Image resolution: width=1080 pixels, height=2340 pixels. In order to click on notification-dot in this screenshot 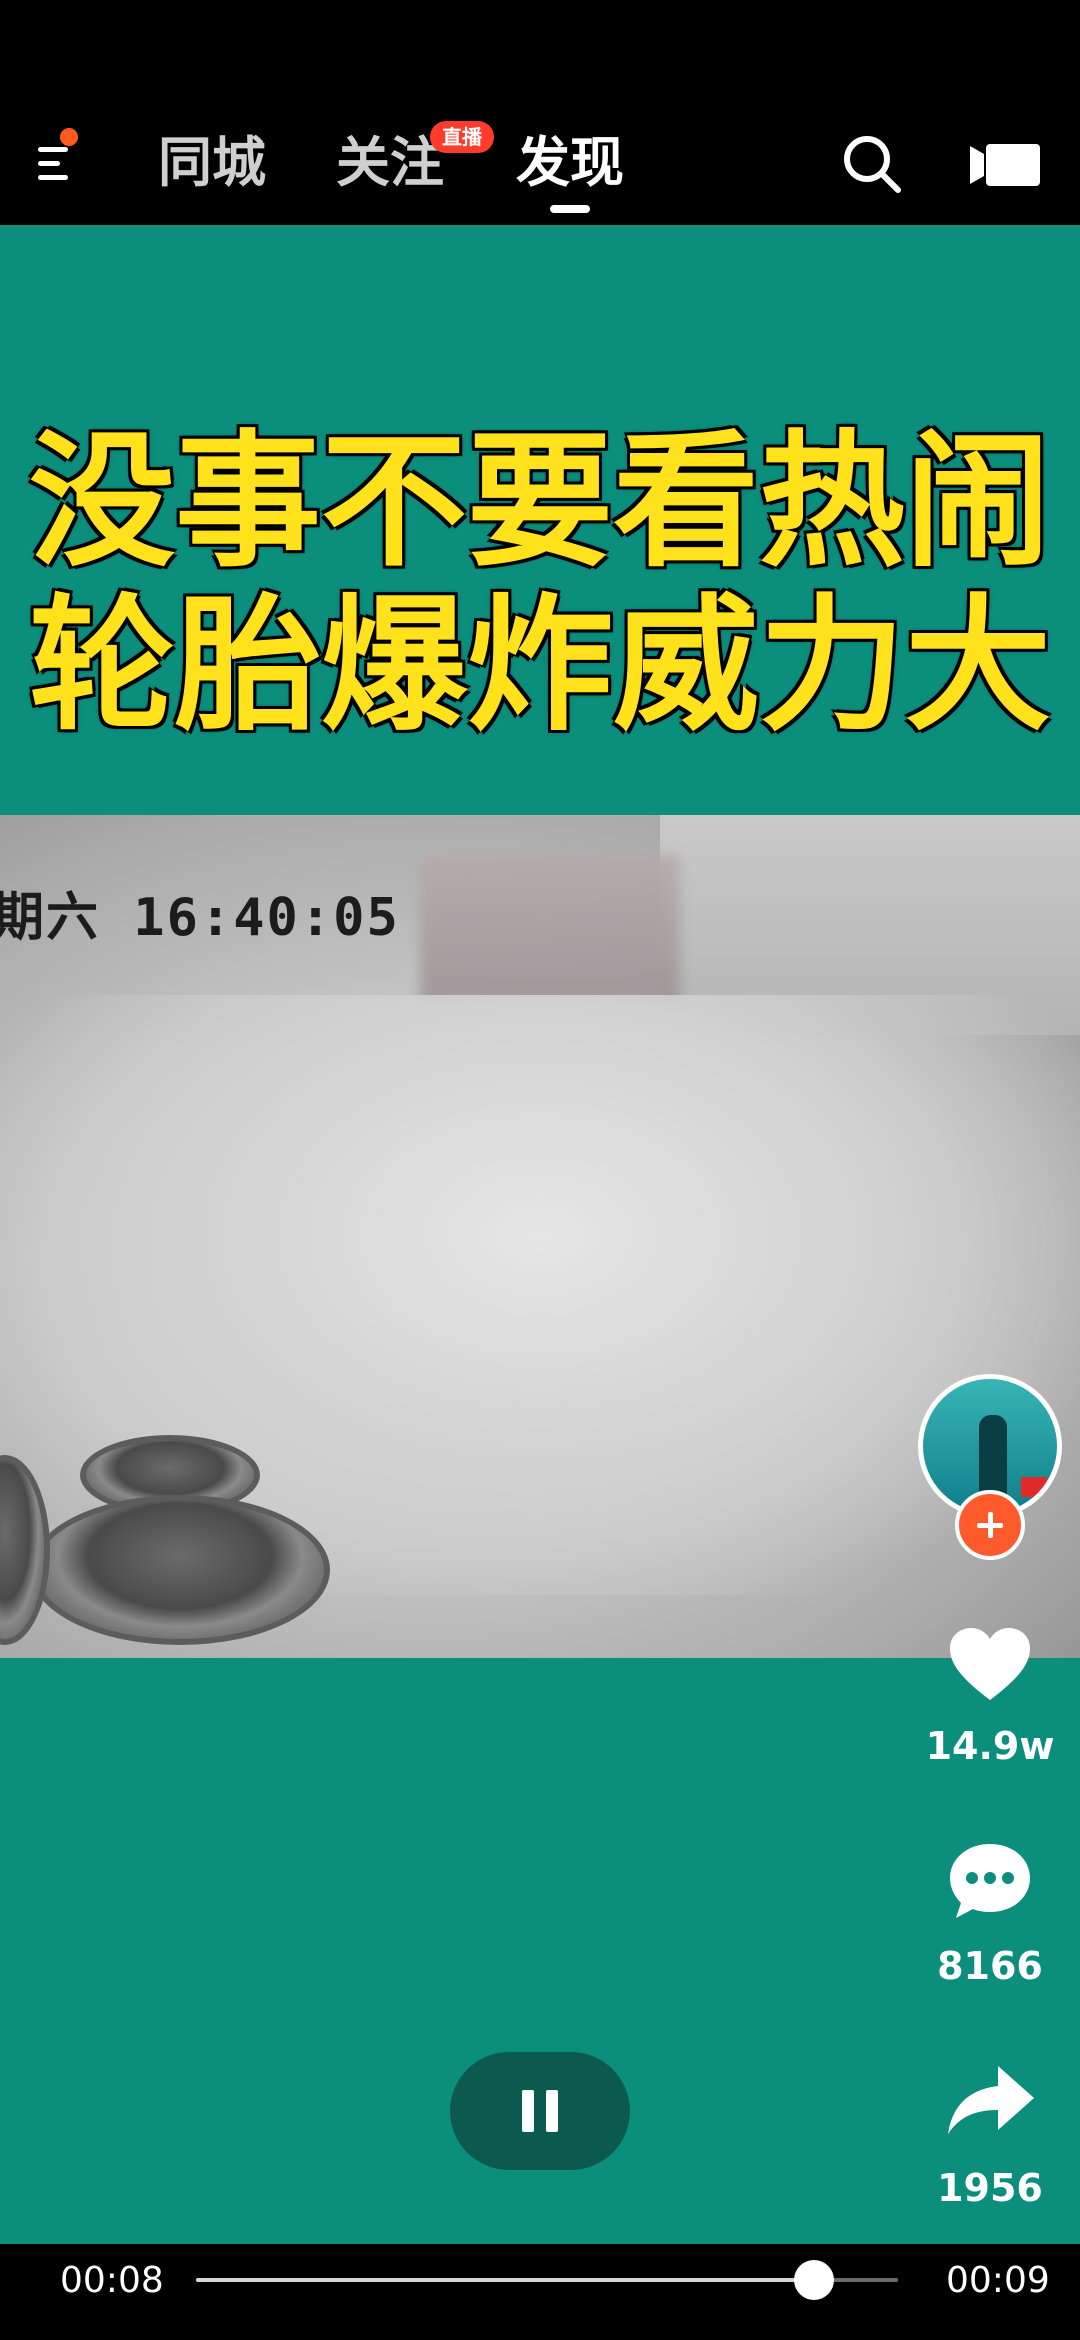, I will do `click(69, 137)`.